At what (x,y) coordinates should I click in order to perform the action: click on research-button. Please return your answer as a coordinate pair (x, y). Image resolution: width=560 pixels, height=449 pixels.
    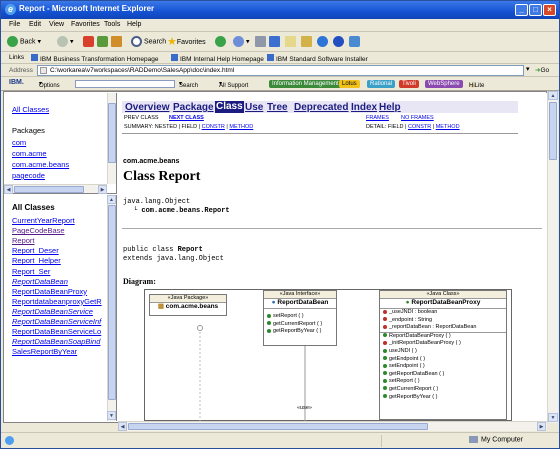
    Looking at the image, I should click on (323, 42).